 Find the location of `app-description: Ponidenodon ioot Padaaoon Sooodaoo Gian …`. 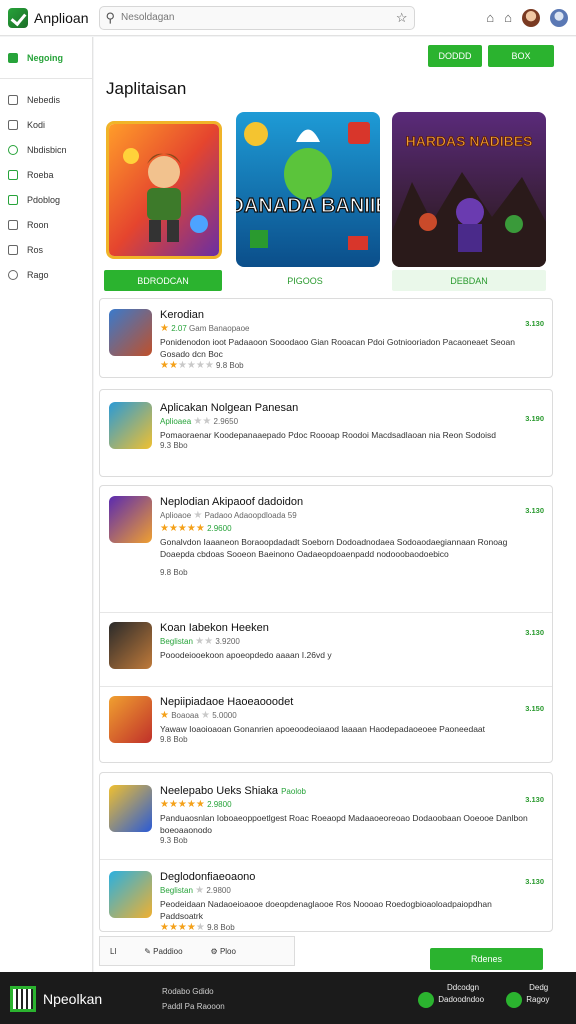

app-description: Ponidenodon ioot Padaaoon Sooodaoo Gian … is located at coordinates (337, 348).